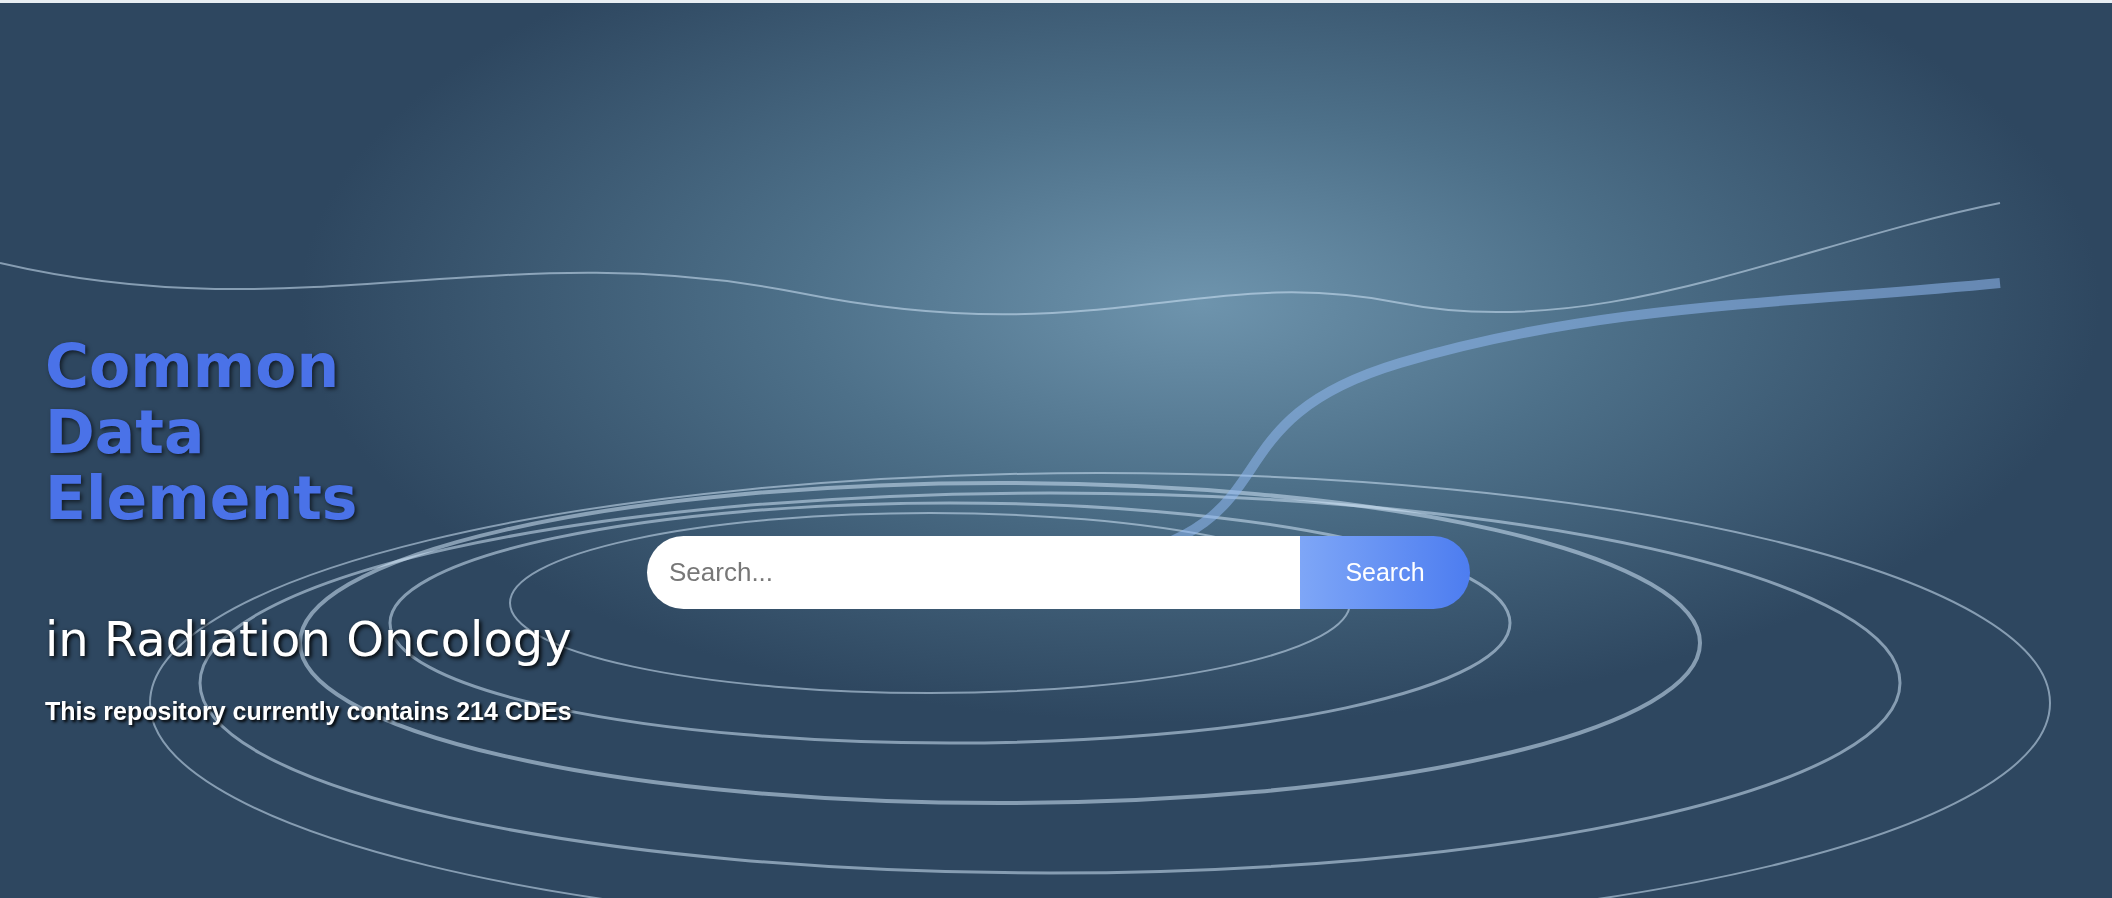  I want to click on hero-title: Common Data Elements, so click(202, 432).